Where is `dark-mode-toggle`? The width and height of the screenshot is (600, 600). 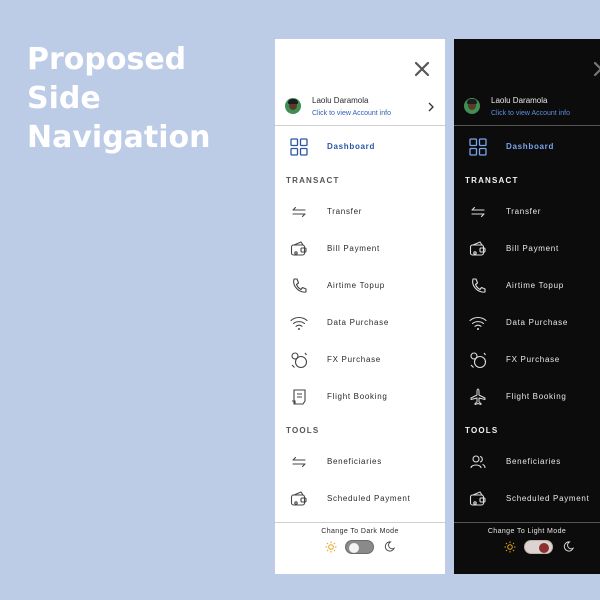
dark-mode-toggle is located at coordinates (359, 547).